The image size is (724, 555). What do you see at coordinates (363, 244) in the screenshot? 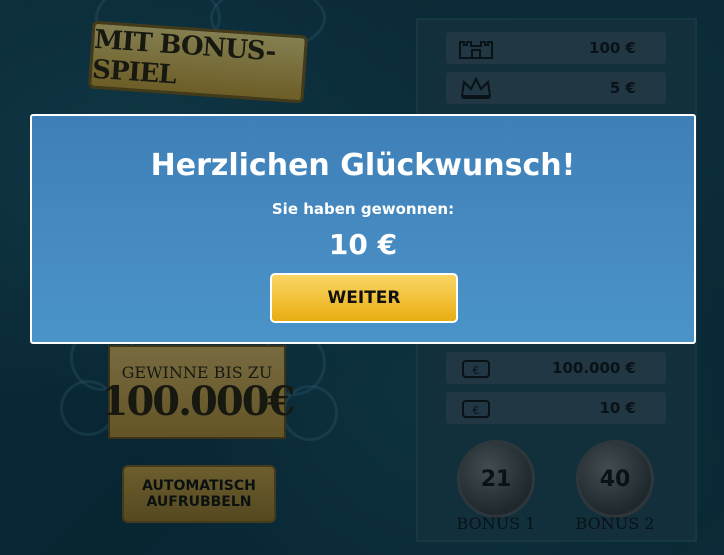
I see `win-amount: 10 €` at bounding box center [363, 244].